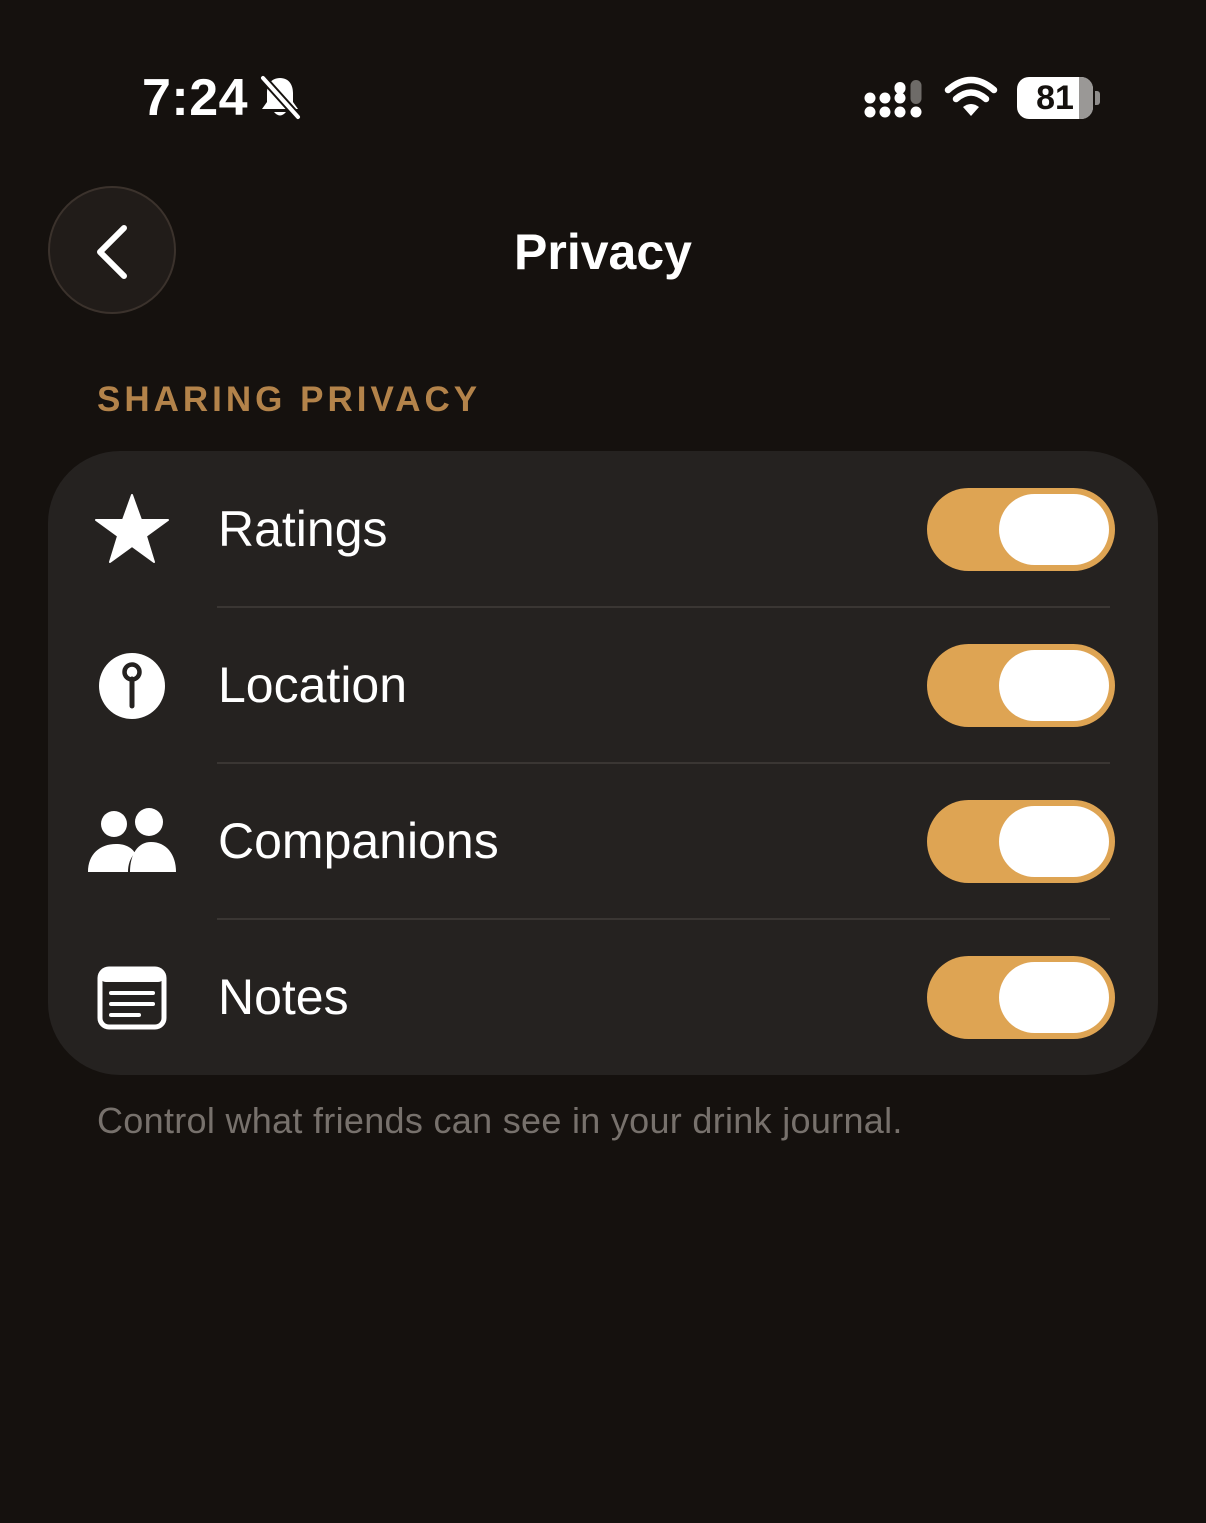 The height and width of the screenshot is (1523, 1206). Describe the element at coordinates (195, 98) in the screenshot. I see `status-time: 7:24` at that location.